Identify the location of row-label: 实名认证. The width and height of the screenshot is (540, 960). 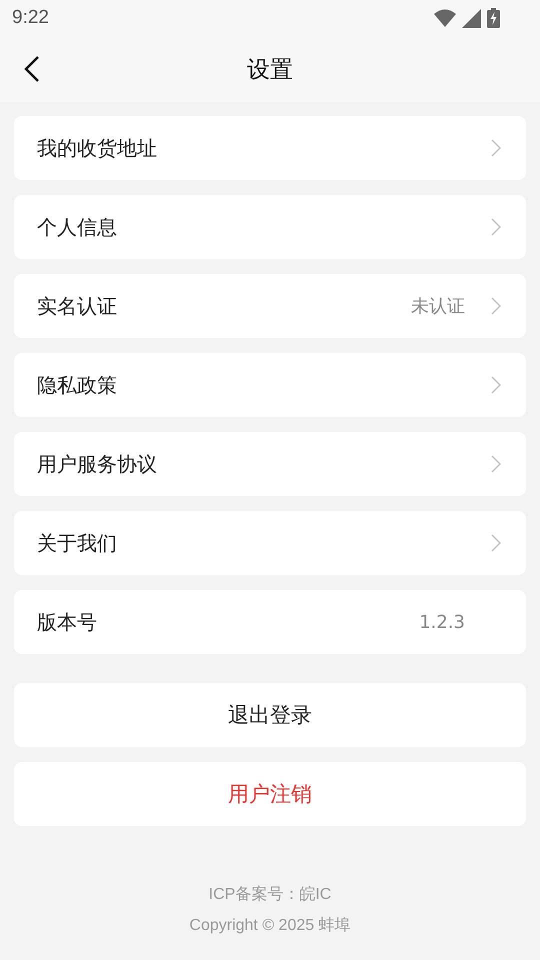
(77, 306).